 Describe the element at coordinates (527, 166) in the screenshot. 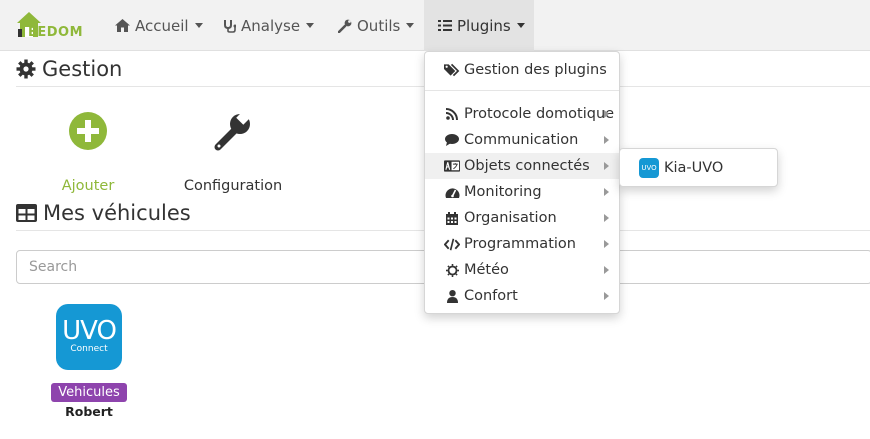

I see `menu-item-label: Objets connectés` at that location.